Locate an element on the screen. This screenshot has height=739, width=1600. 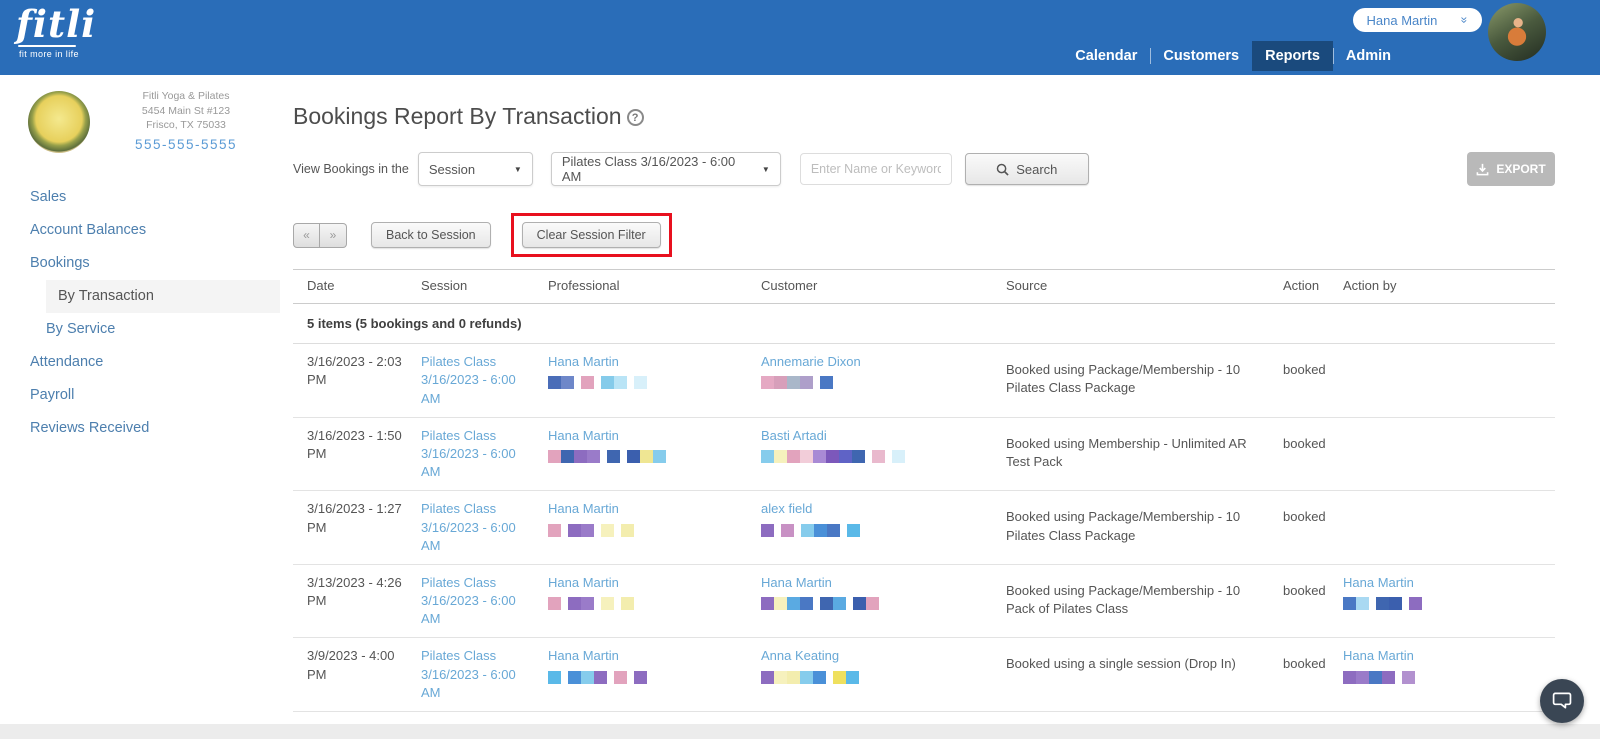
sidebar-item-sales: Sales is located at coordinates (140, 197).